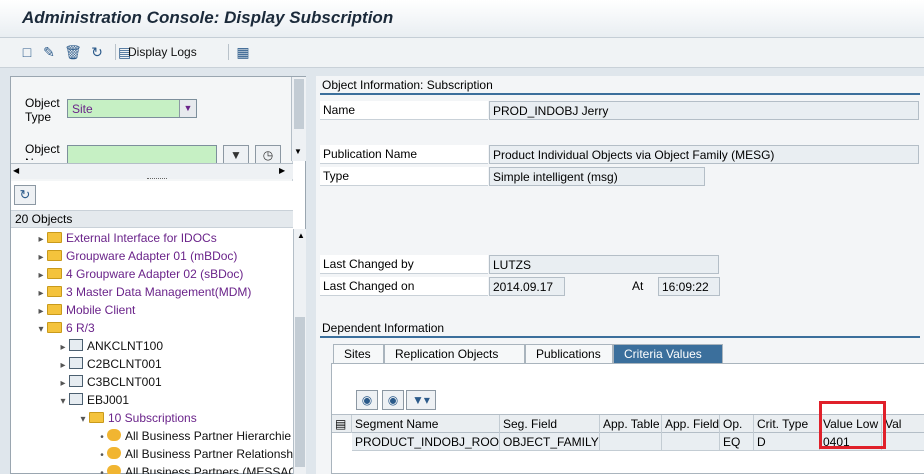 This screenshot has width=924, height=474. I want to click on tree-item: • All Business Partners (MESSAG, so click(195, 468).